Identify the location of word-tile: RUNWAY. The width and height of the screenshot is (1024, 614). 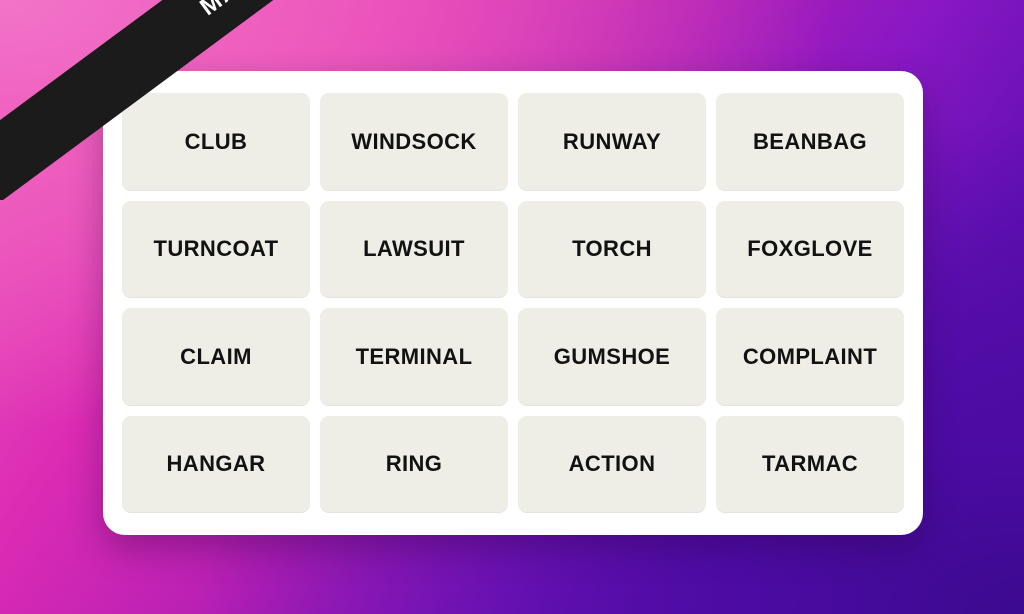
(612, 142).